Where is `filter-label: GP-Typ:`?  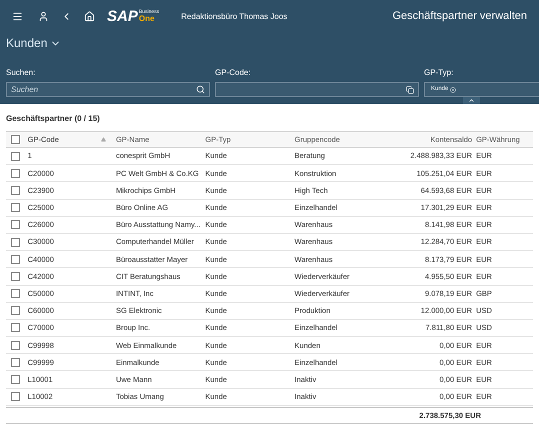
filter-label: GP-Typ: is located at coordinates (439, 73).